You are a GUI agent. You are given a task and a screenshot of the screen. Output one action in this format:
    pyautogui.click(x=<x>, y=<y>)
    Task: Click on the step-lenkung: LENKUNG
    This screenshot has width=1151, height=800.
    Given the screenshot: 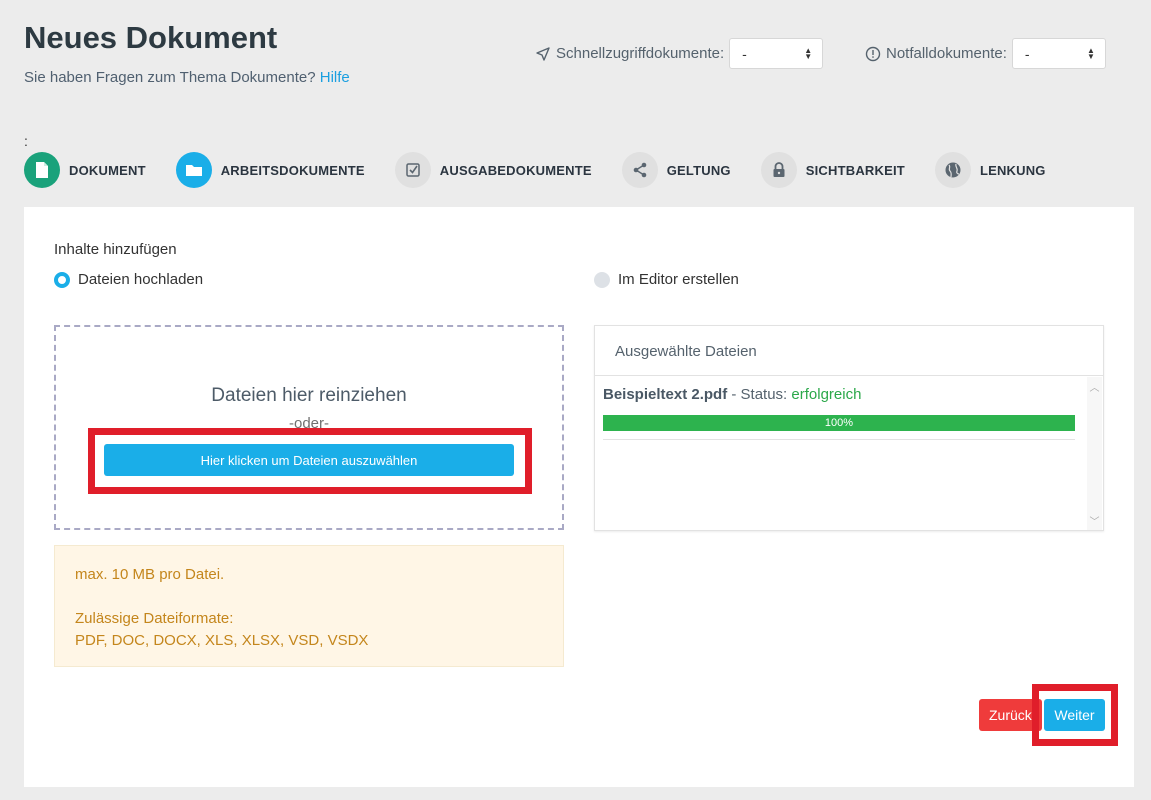 What is the action you would take?
    pyautogui.click(x=990, y=170)
    